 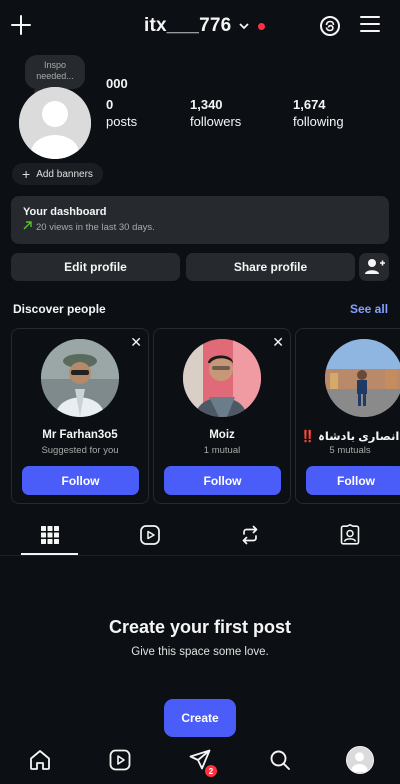 I want to click on profile-avatar, so click(x=55, y=123).